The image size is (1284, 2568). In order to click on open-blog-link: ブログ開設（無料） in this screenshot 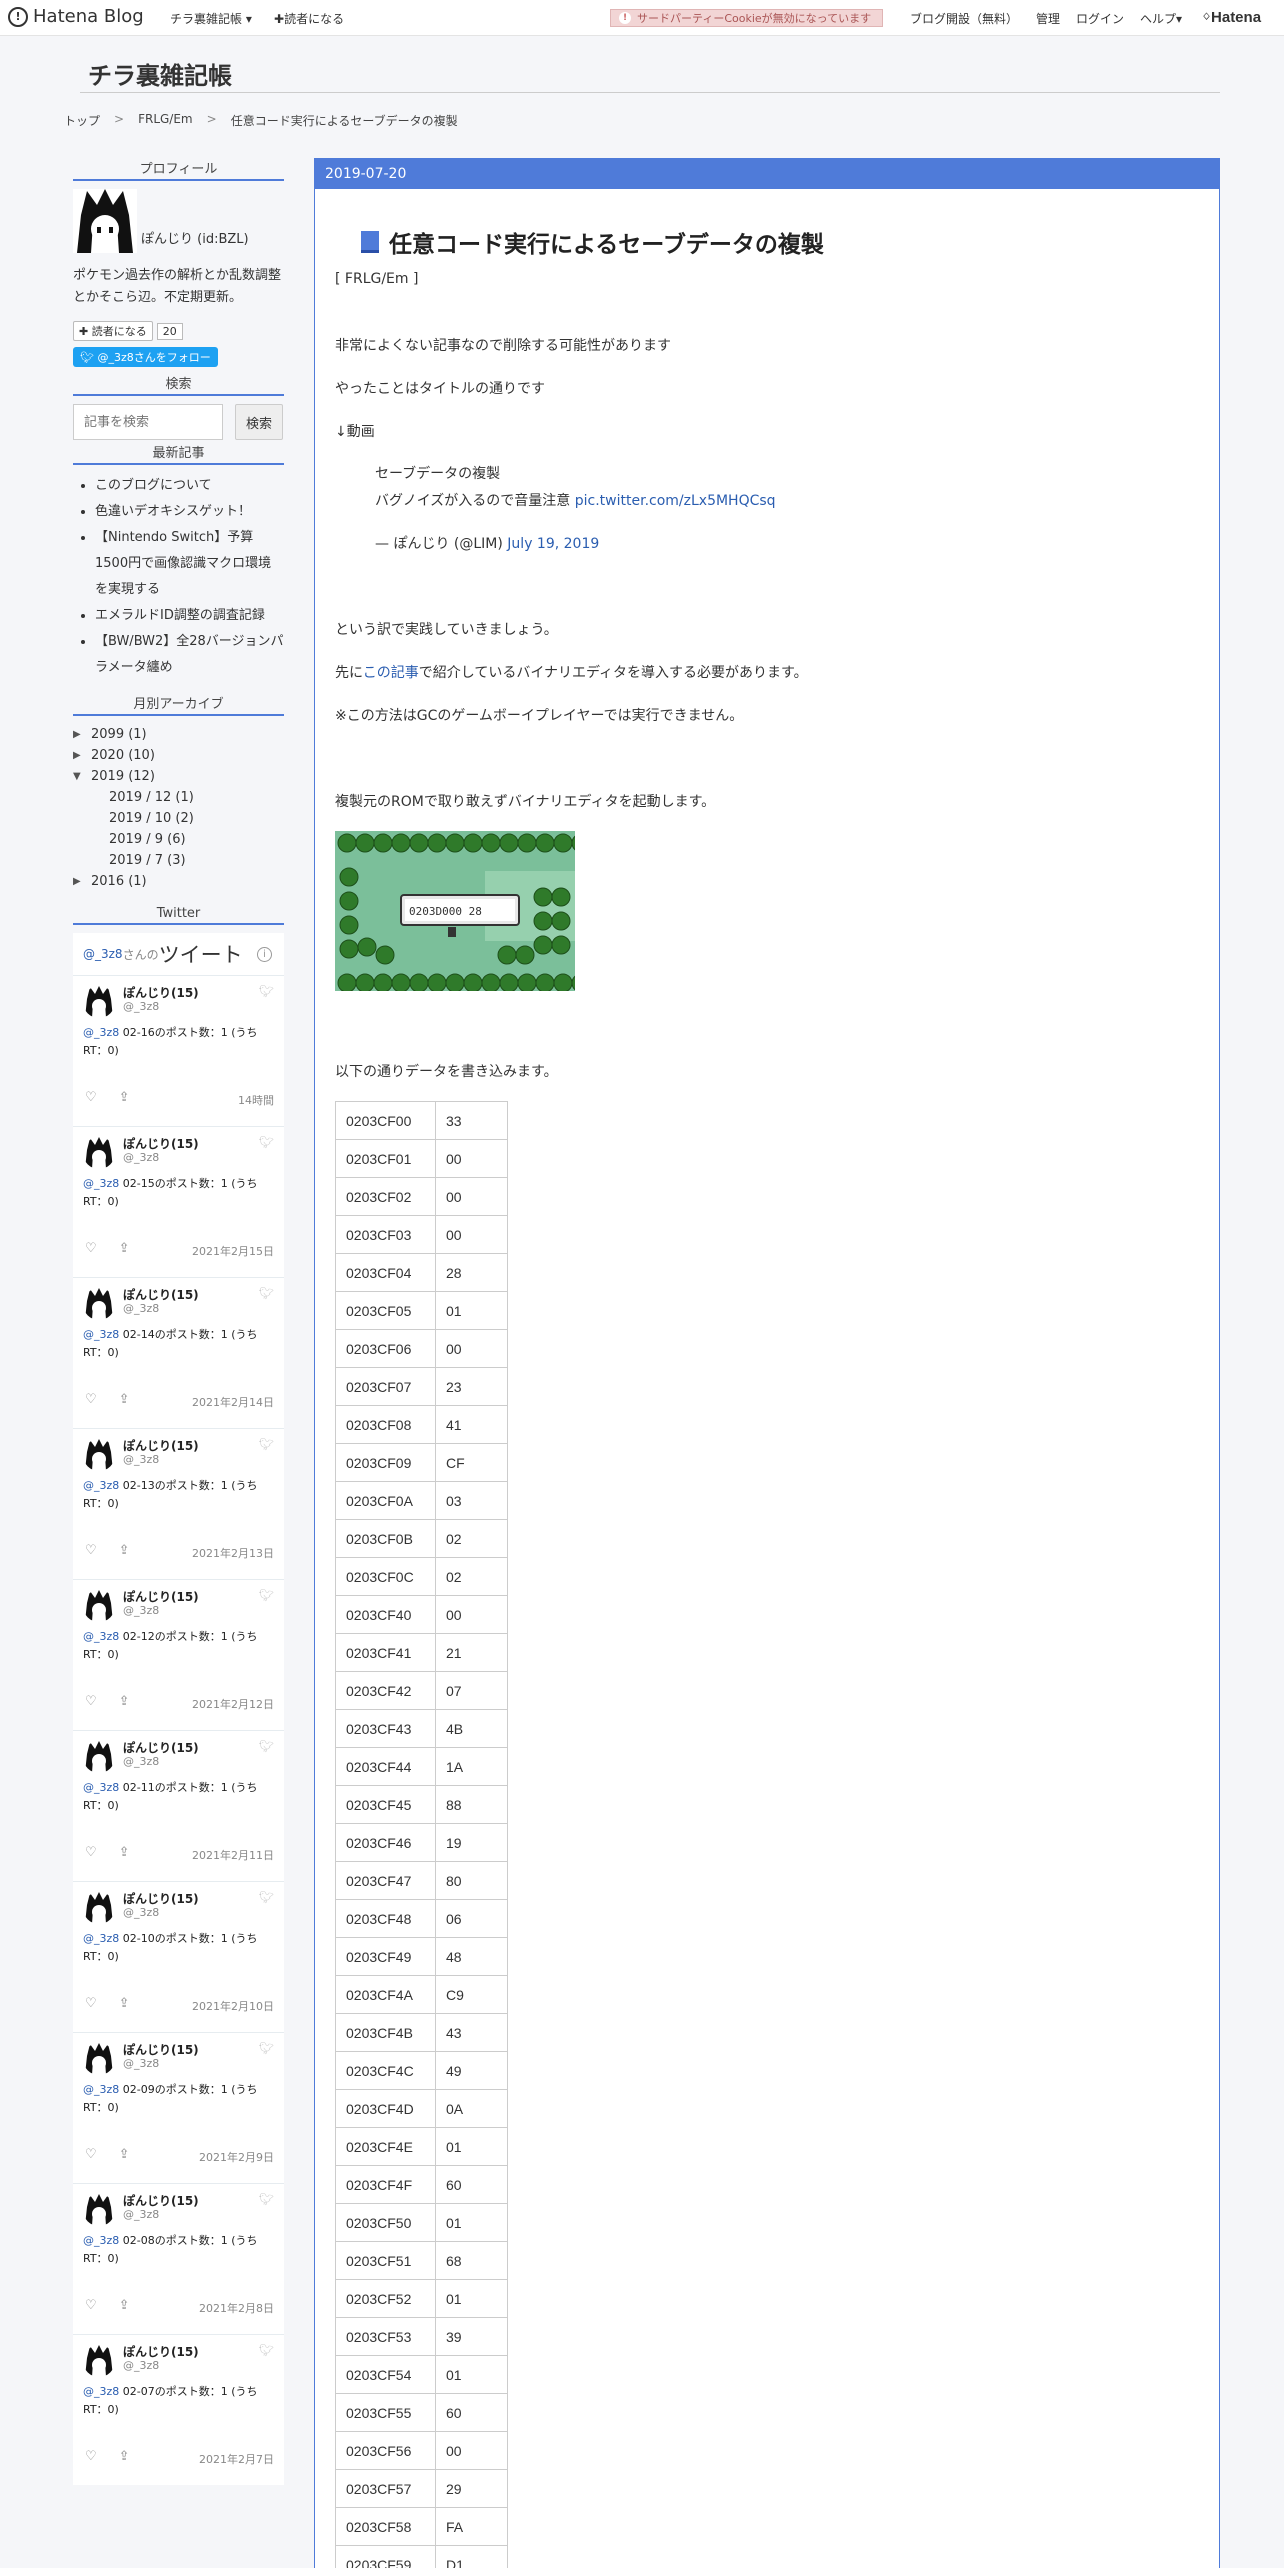, I will do `click(964, 18)`.